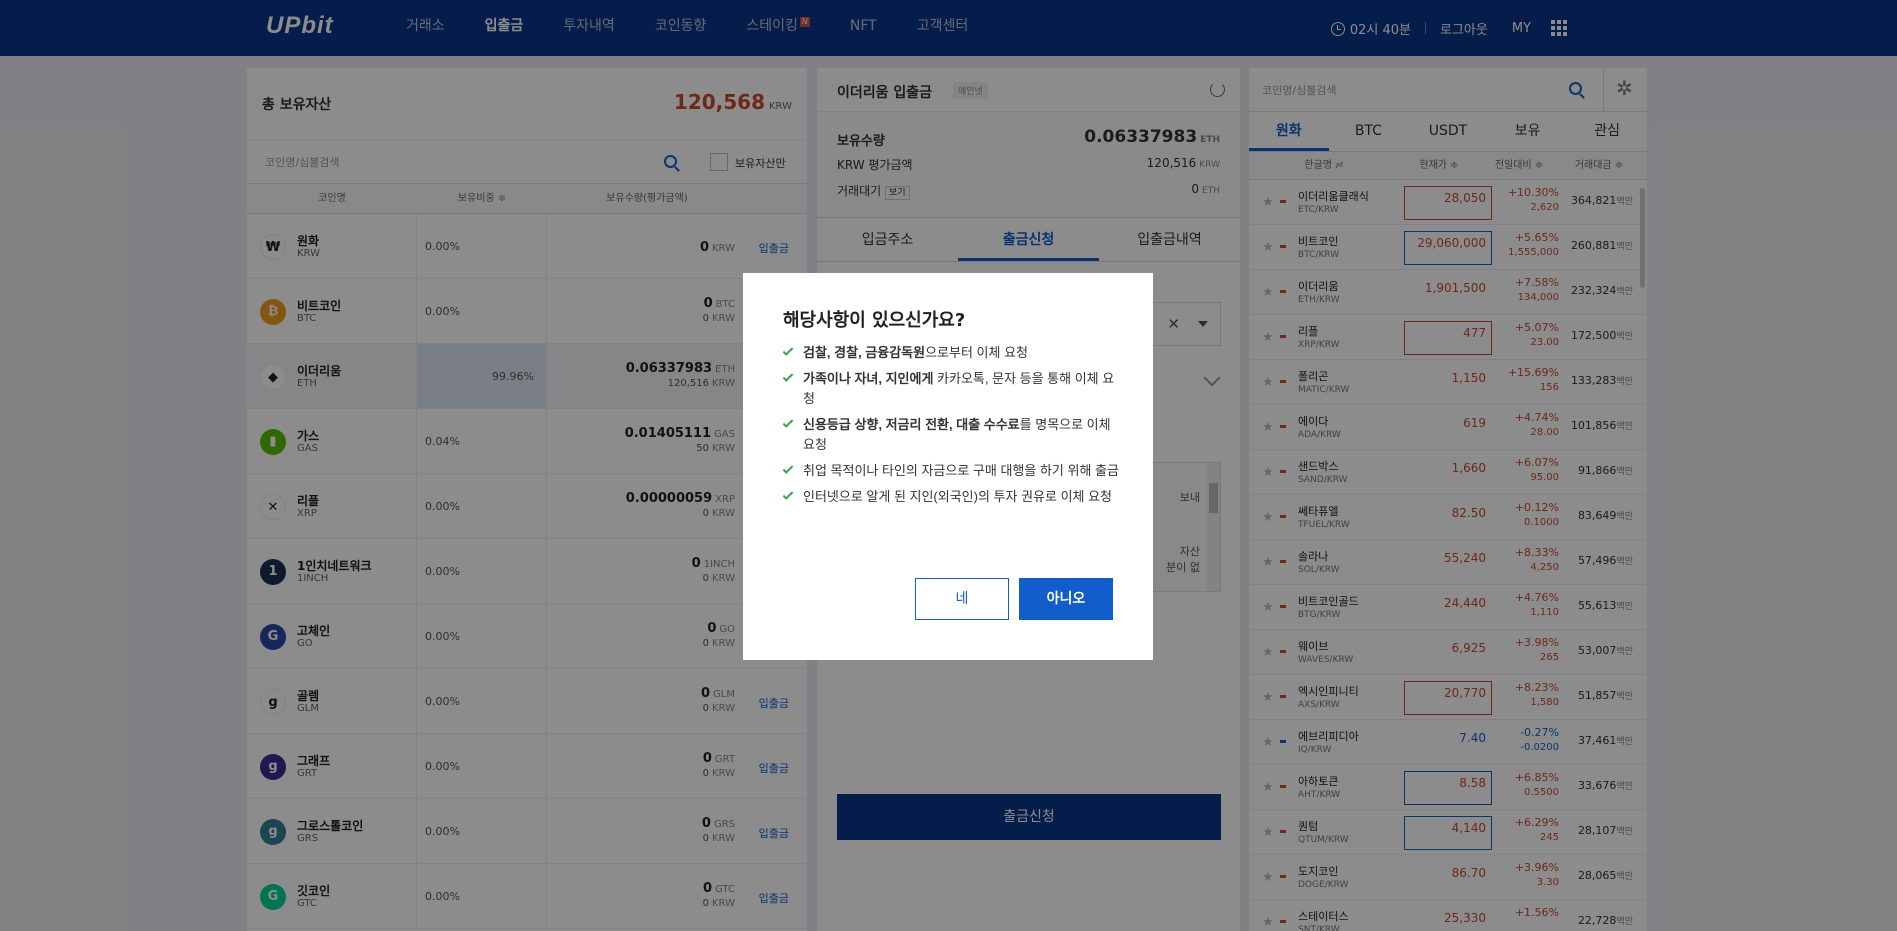 The height and width of the screenshot is (931, 1897). Describe the element at coordinates (961, 470) in the screenshot. I see `warning-text: 취업 목적이나 타인의 자금으로 구매 대행을 하기 위해 출금` at that location.